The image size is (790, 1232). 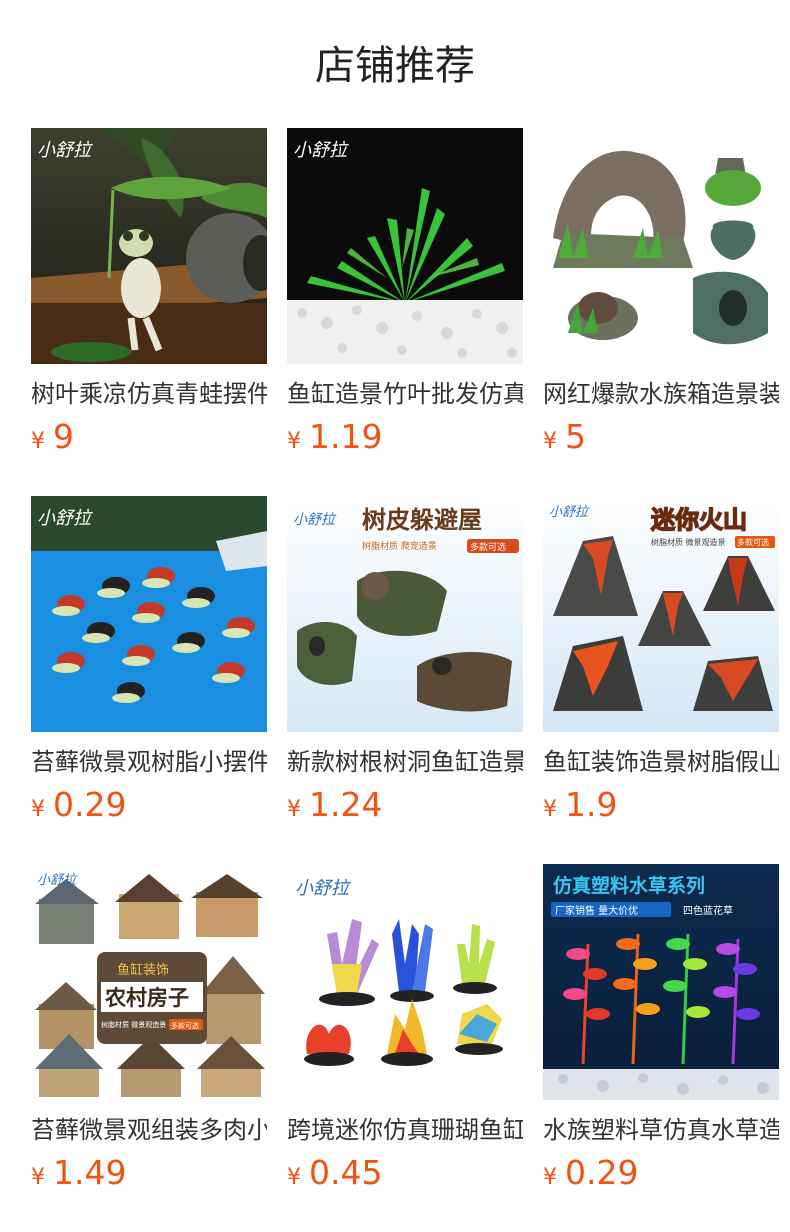 I want to click on product-card: 小舒拉 鱼缸造景竹叶批发仿真 ¥1.19, so click(x=405, y=312).